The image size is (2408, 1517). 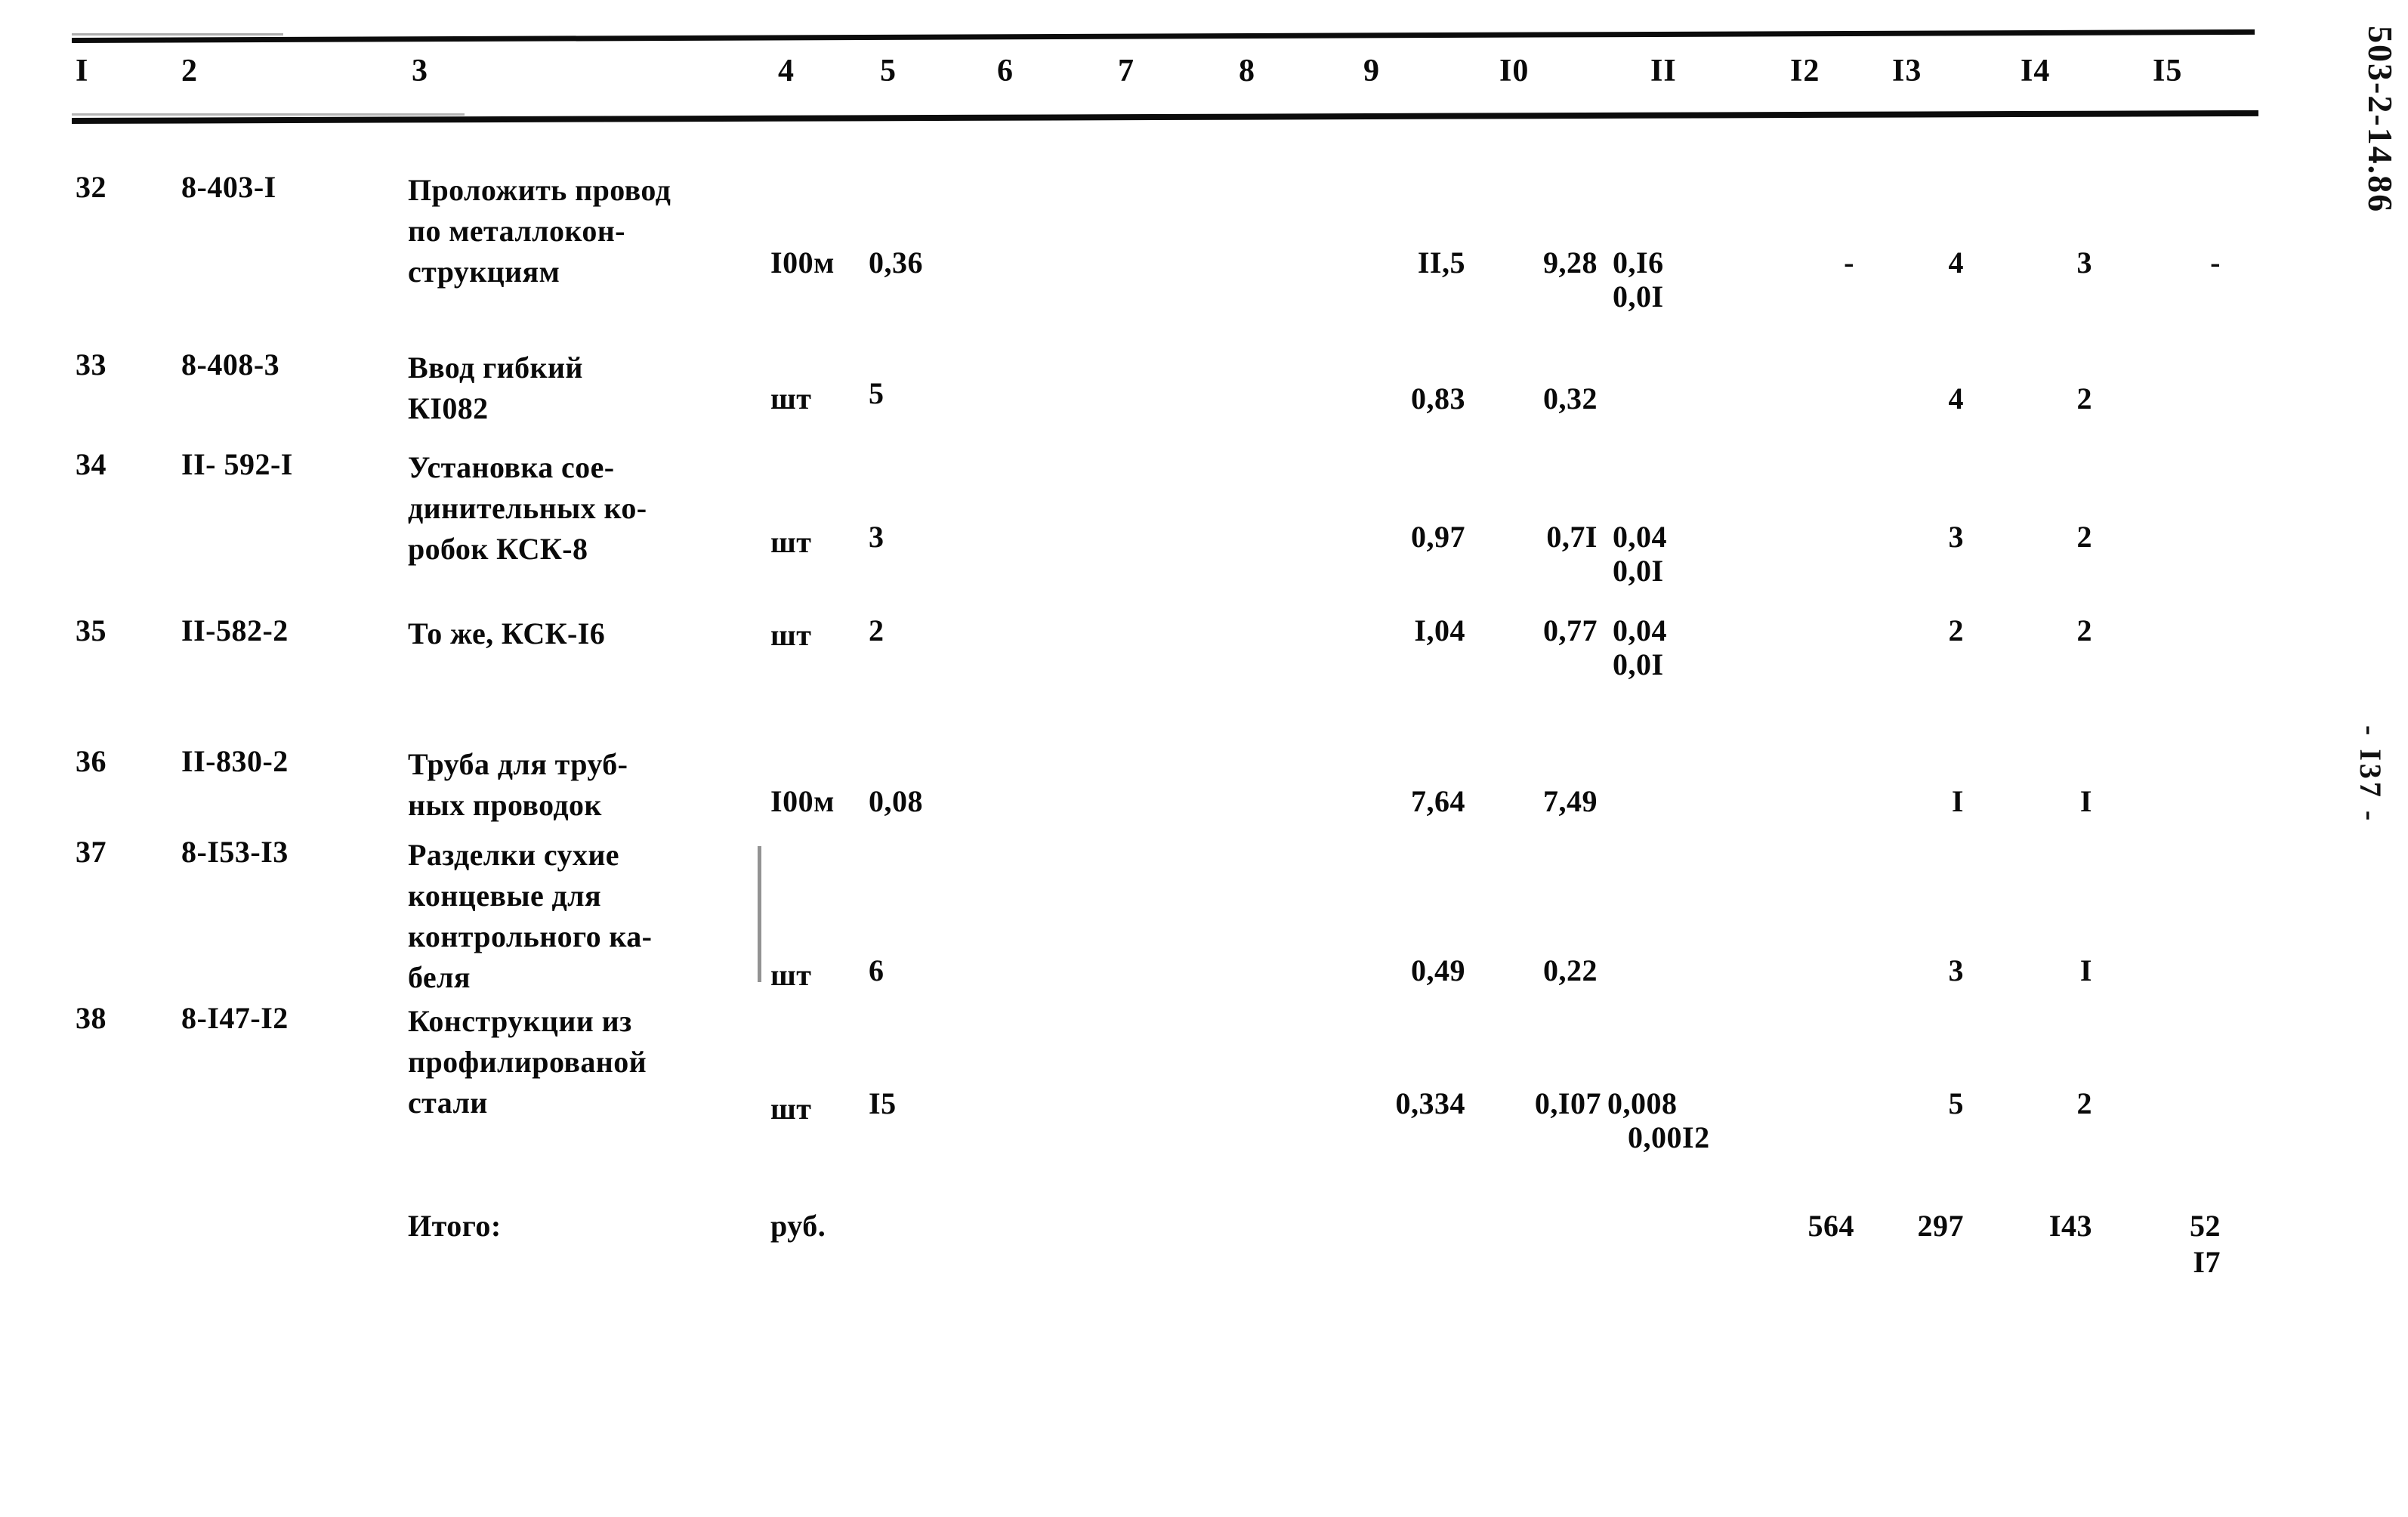 What do you see at coordinates (759, 914) in the screenshot?
I see `scan-artifact-smudge` at bounding box center [759, 914].